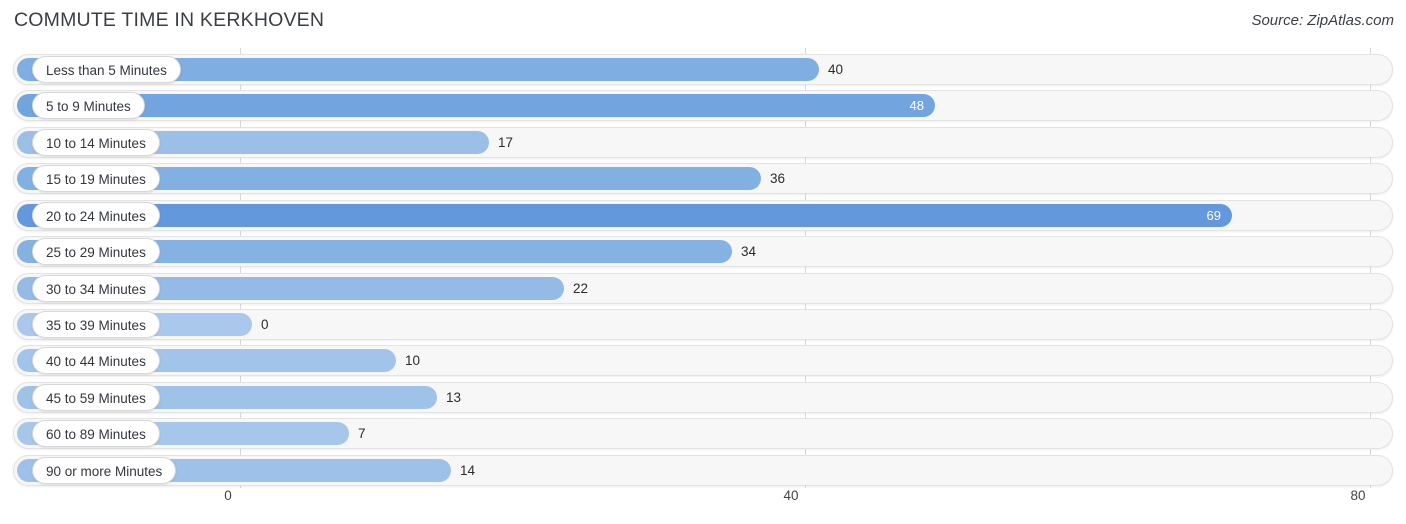  I want to click on bar-row: 48 5 to 9 Minutes, so click(703, 106).